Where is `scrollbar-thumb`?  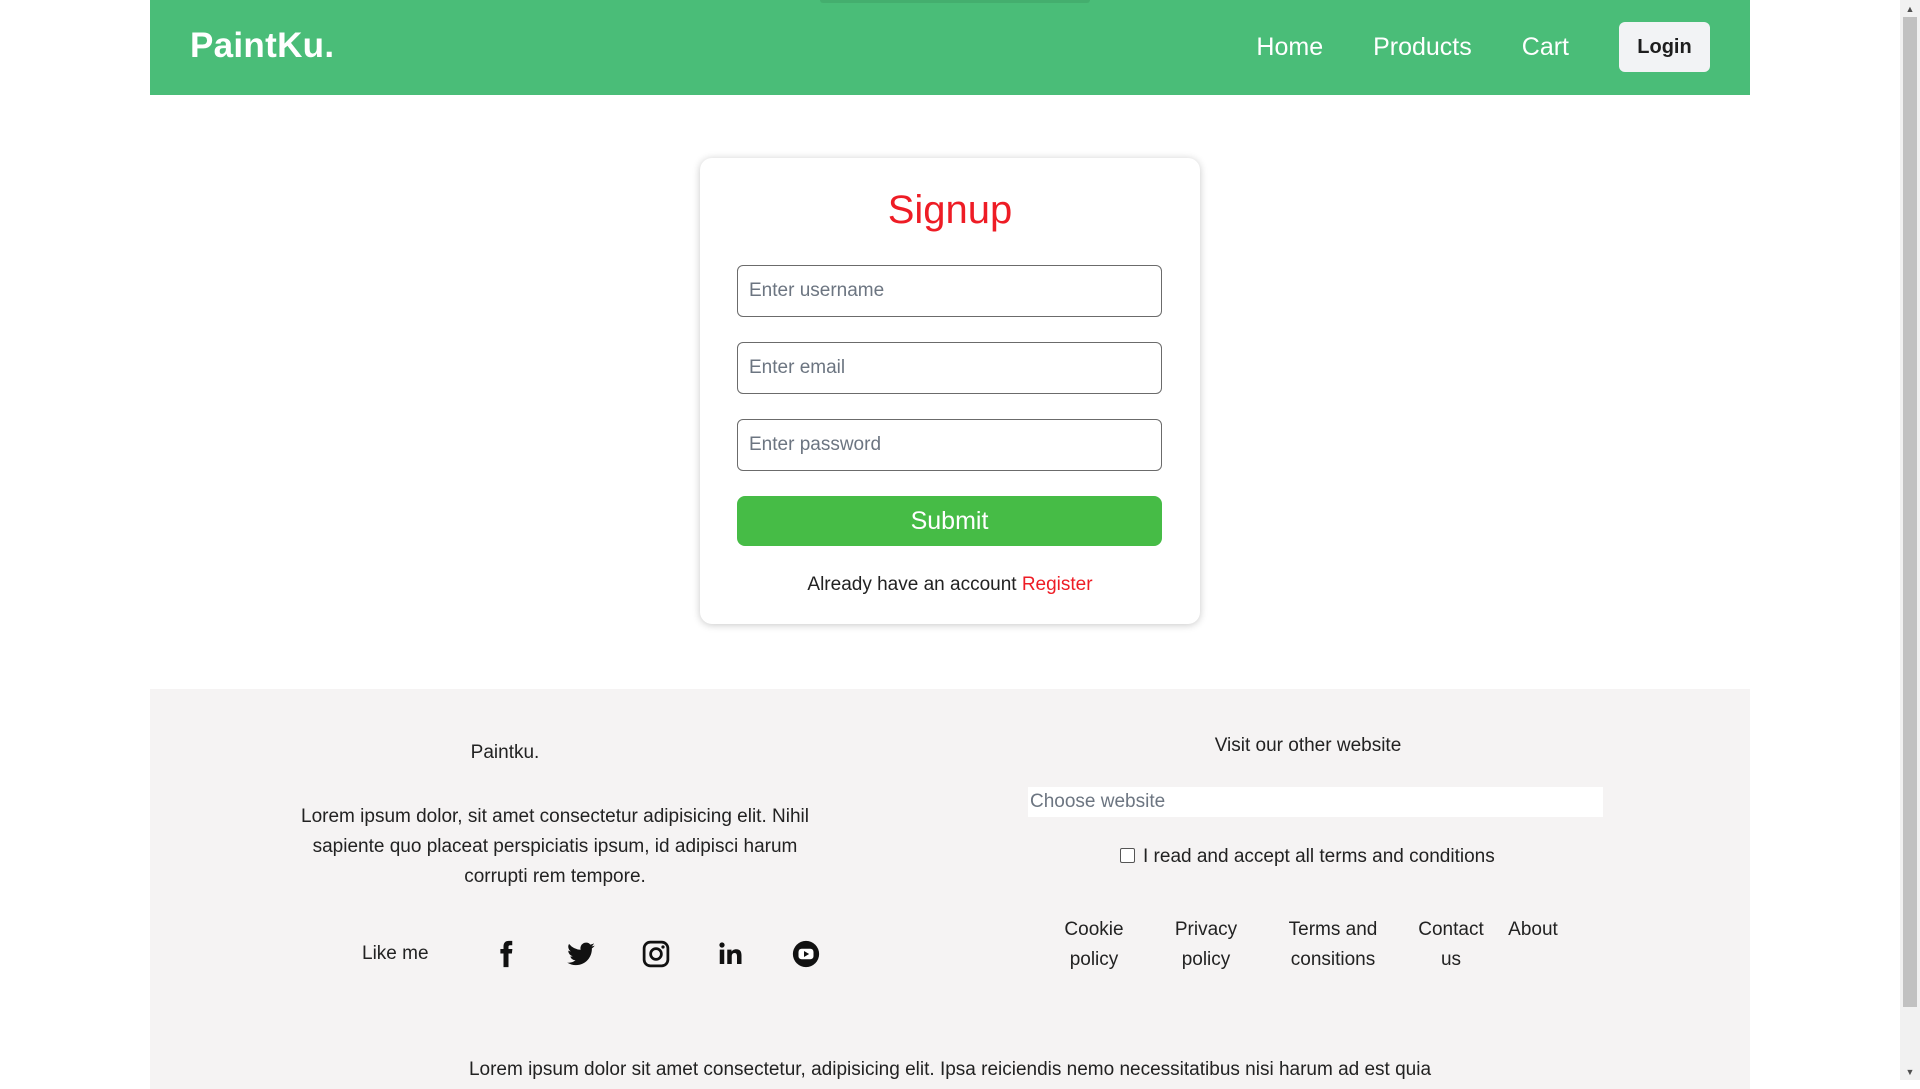
scrollbar-thumb is located at coordinates (1910, 512).